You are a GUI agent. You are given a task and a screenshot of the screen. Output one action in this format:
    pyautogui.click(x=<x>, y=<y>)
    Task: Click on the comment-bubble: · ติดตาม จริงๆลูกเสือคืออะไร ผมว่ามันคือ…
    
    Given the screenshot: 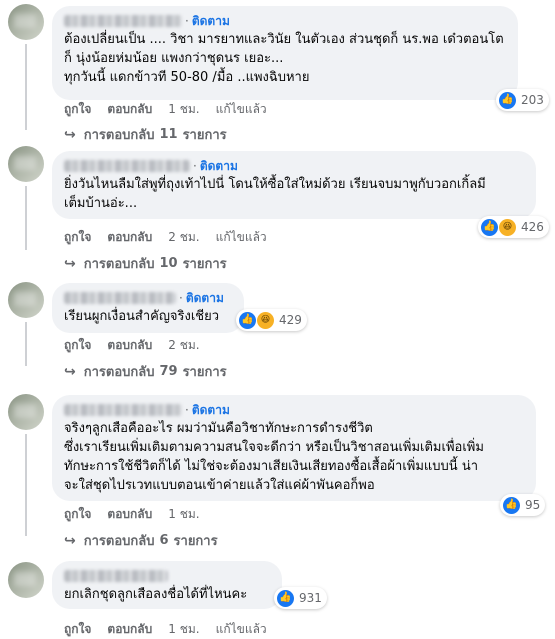 What is the action you would take?
    pyautogui.click(x=294, y=448)
    